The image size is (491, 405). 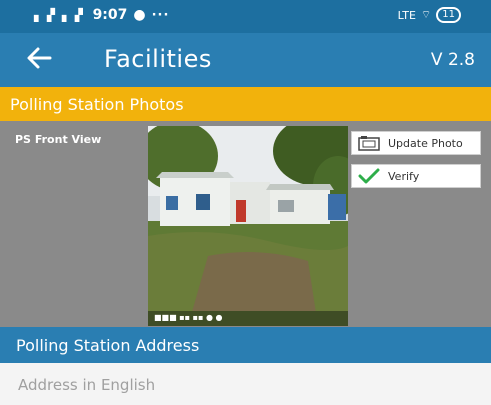 I want to click on verify-button: Verify, so click(x=416, y=176).